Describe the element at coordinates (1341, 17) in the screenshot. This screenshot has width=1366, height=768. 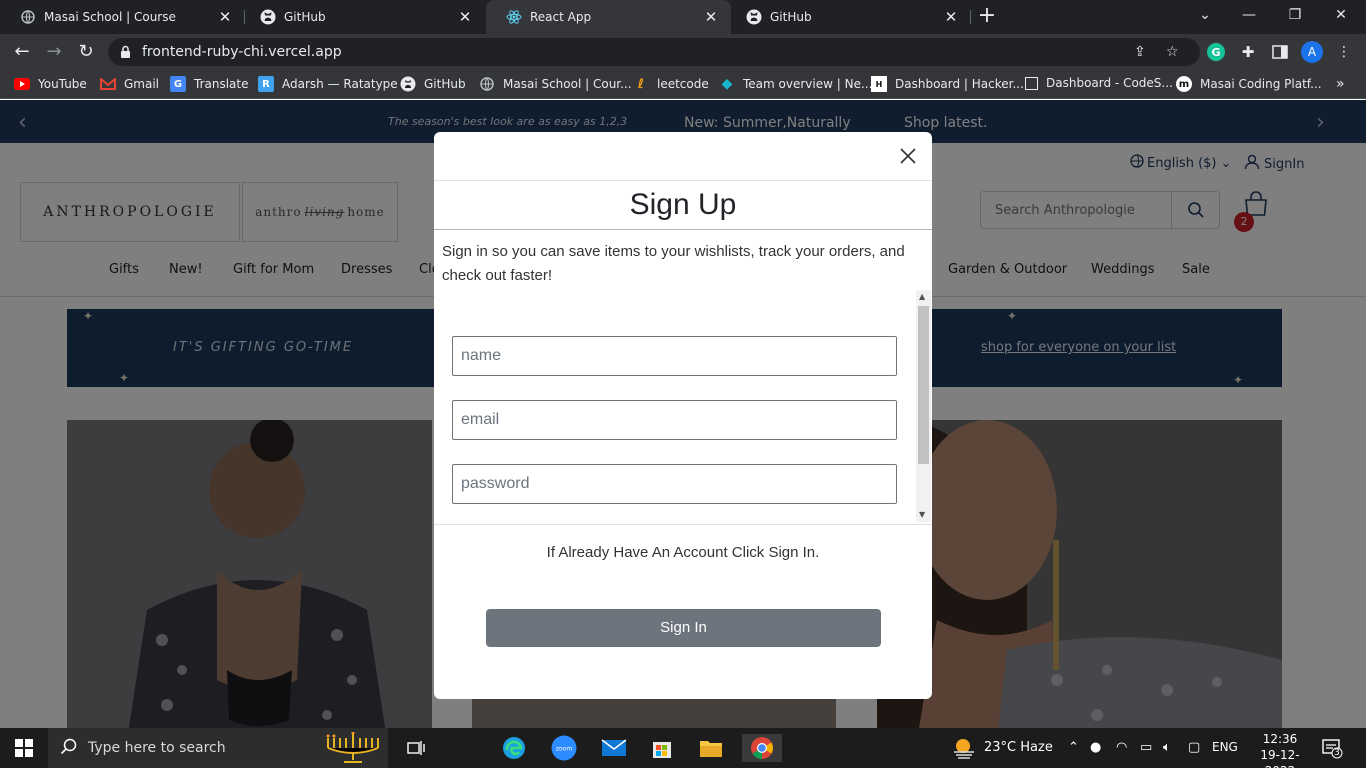
I see `close-window-button: ✕` at that location.